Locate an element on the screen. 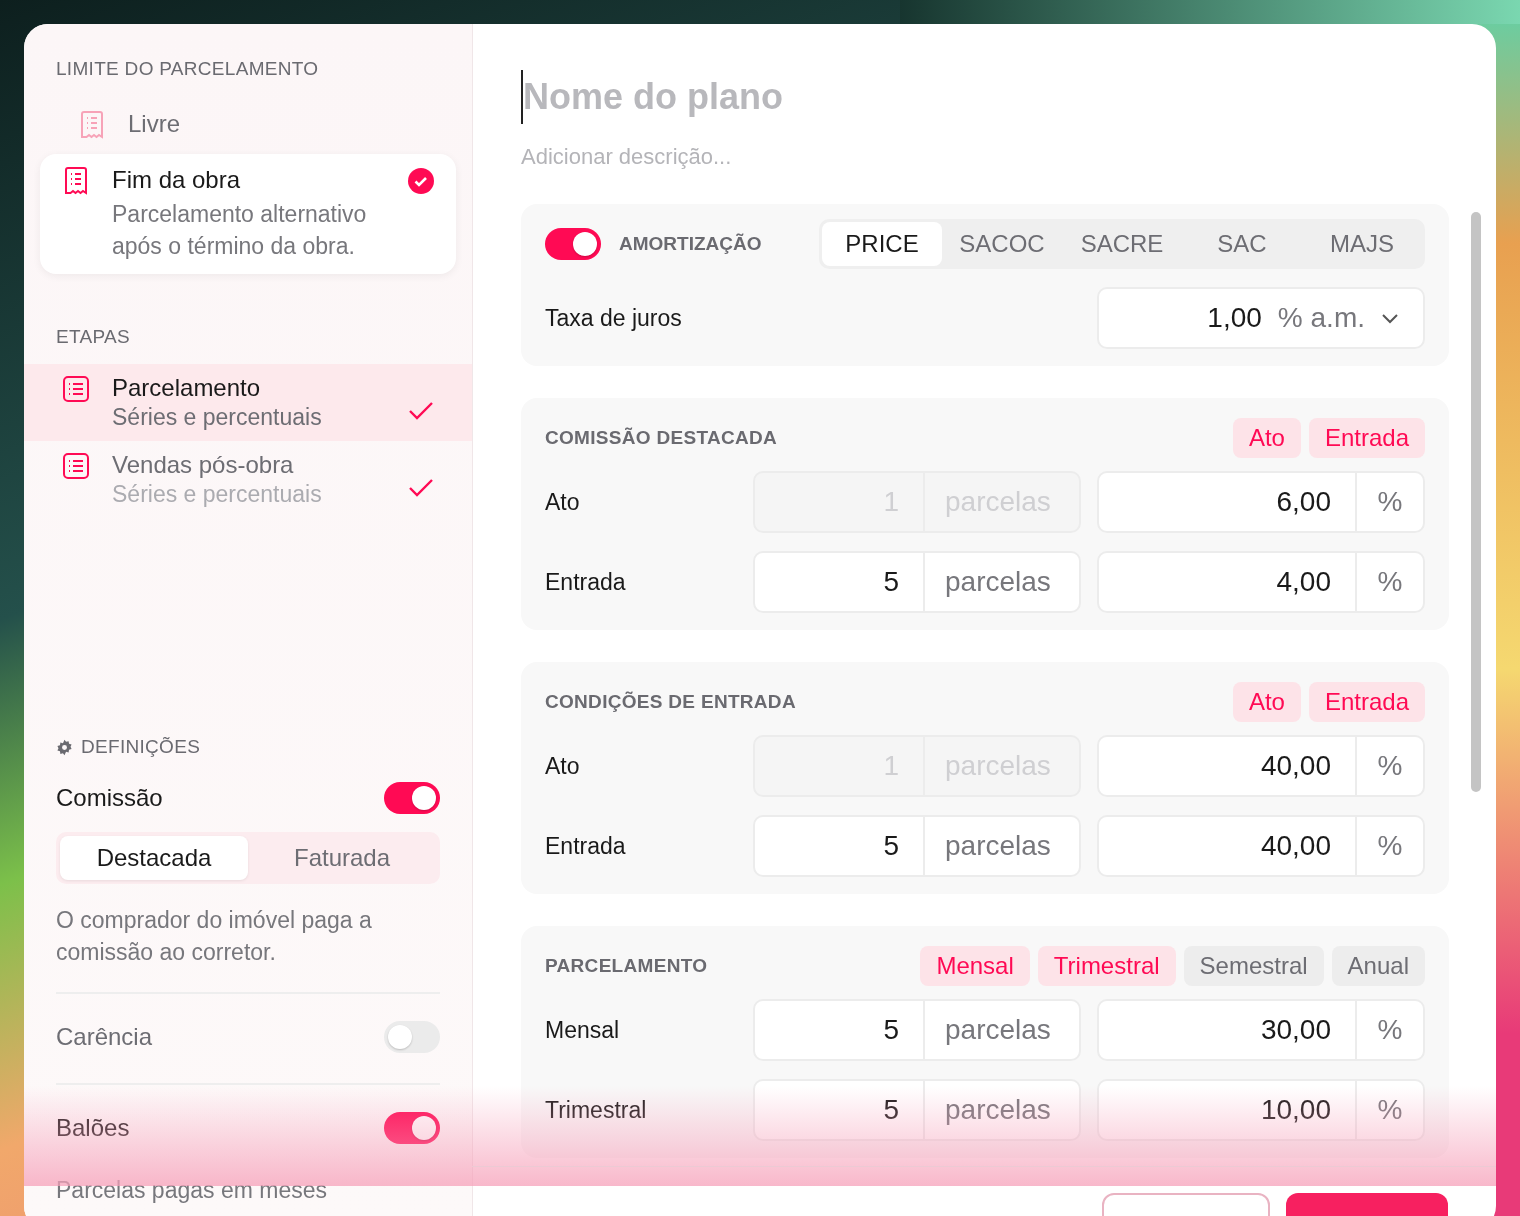 Image resolution: width=1520 pixels, height=1216 pixels. option-description: Parcelamento alternativo após o término da obra. is located at coordinates (240, 230).